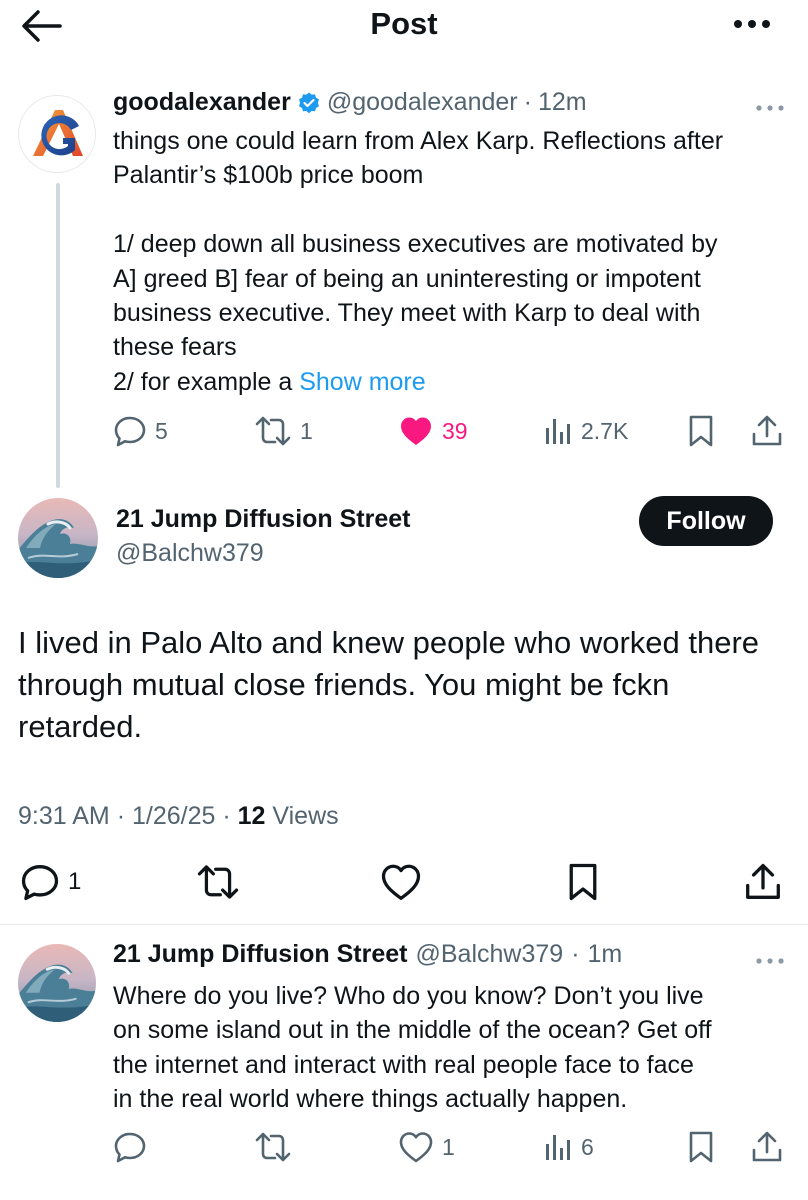 The width and height of the screenshot is (808, 1200). What do you see at coordinates (80, 726) in the screenshot?
I see `post-text-line: retarded.` at bounding box center [80, 726].